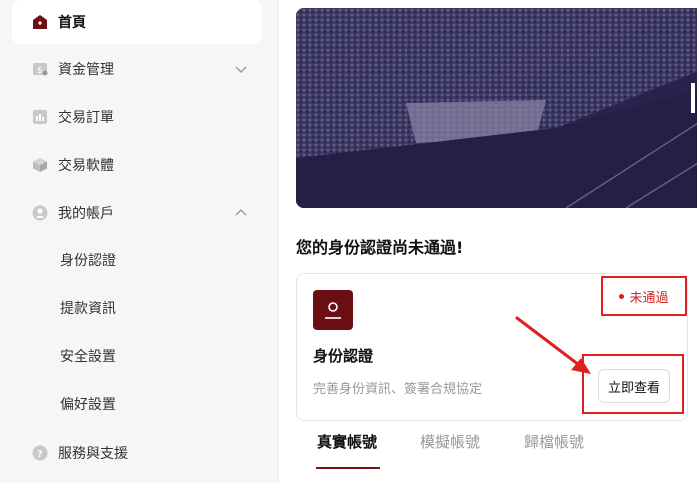 The image size is (697, 483). I want to click on sidebar-item-orders: 交易訂單, so click(137, 117).